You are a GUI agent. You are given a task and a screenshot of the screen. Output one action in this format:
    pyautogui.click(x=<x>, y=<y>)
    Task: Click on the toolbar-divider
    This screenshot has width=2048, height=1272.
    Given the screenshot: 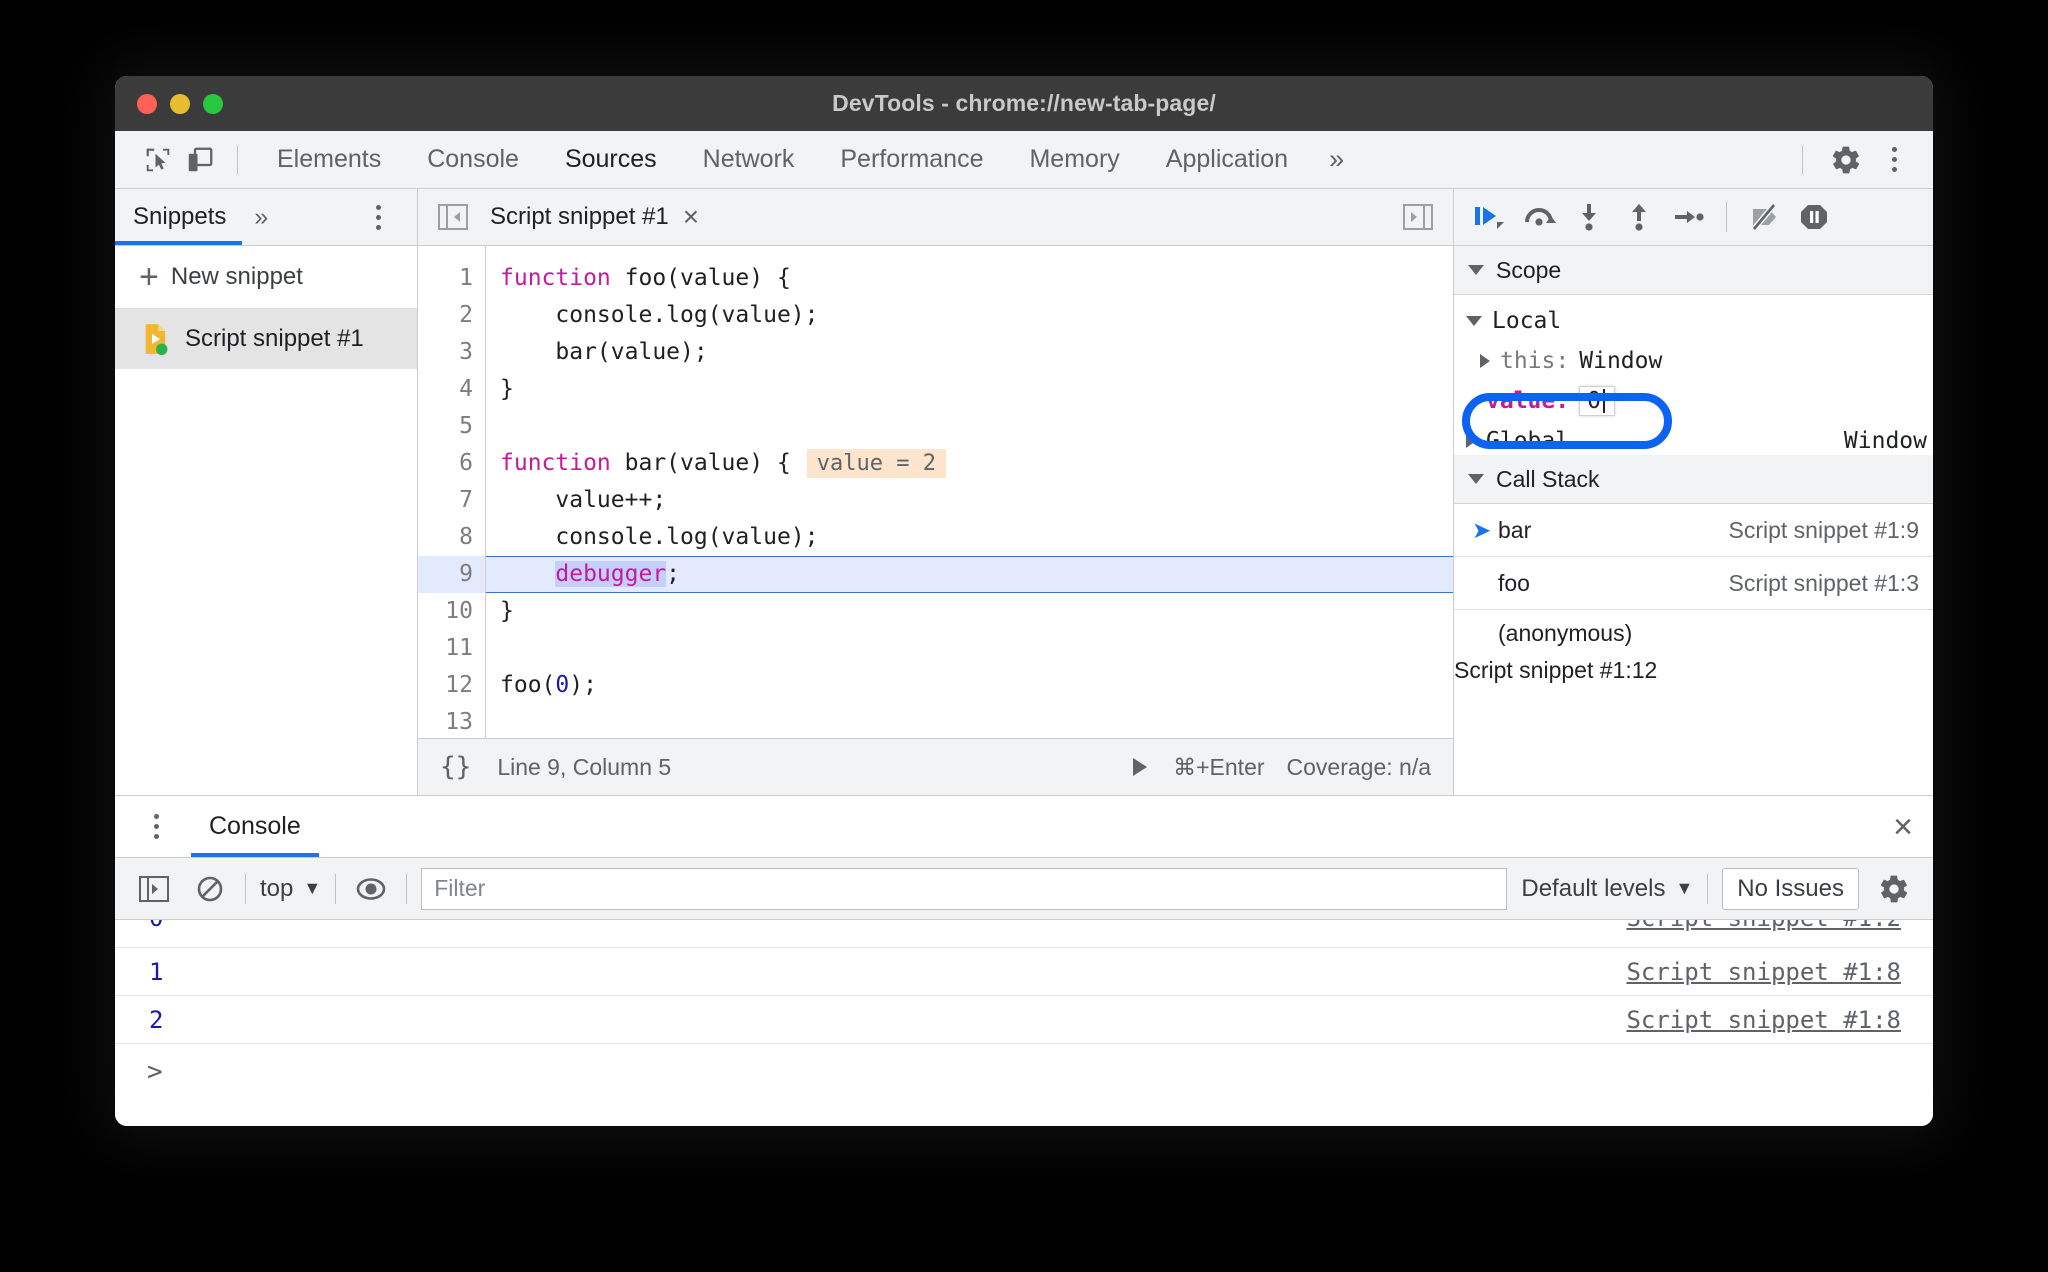 What is the action you would take?
    pyautogui.click(x=237, y=159)
    